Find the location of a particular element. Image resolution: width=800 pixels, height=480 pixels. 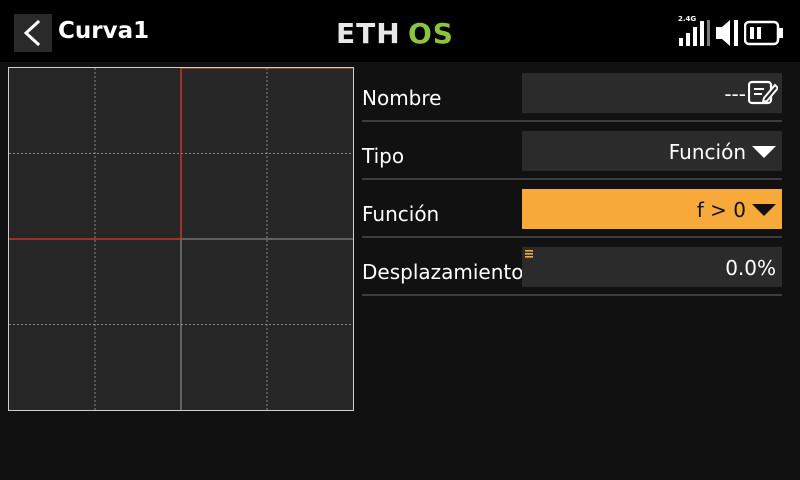

row-funcion: Función f > 0 is located at coordinates (572, 211).